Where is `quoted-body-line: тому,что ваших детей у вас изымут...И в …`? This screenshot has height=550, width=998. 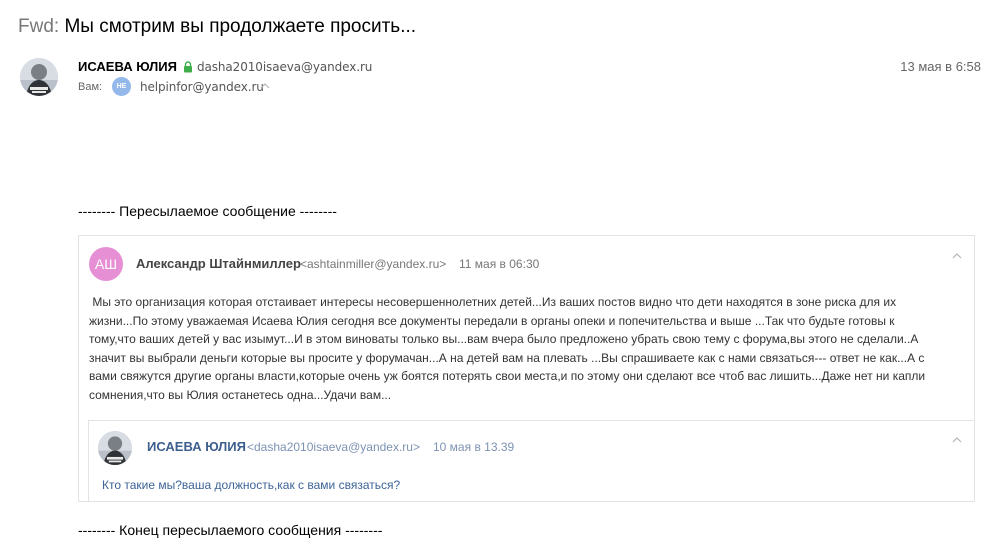
quoted-body-line: тому,что ваших детей у вас изымут...И в … is located at coordinates (504, 339).